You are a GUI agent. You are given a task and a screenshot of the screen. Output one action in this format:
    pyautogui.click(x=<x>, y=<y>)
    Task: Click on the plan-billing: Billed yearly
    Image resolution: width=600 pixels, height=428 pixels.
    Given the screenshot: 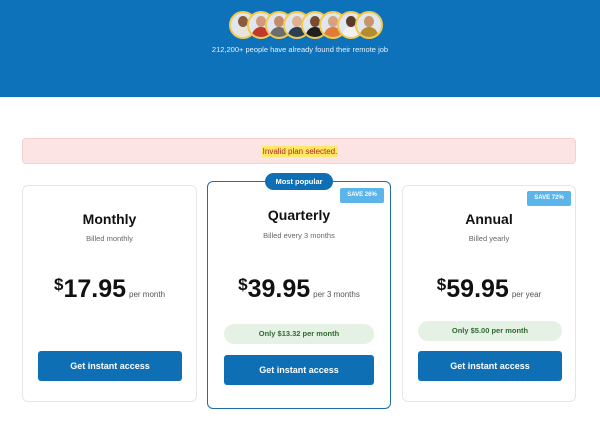 What is the action you would take?
    pyautogui.click(x=489, y=238)
    